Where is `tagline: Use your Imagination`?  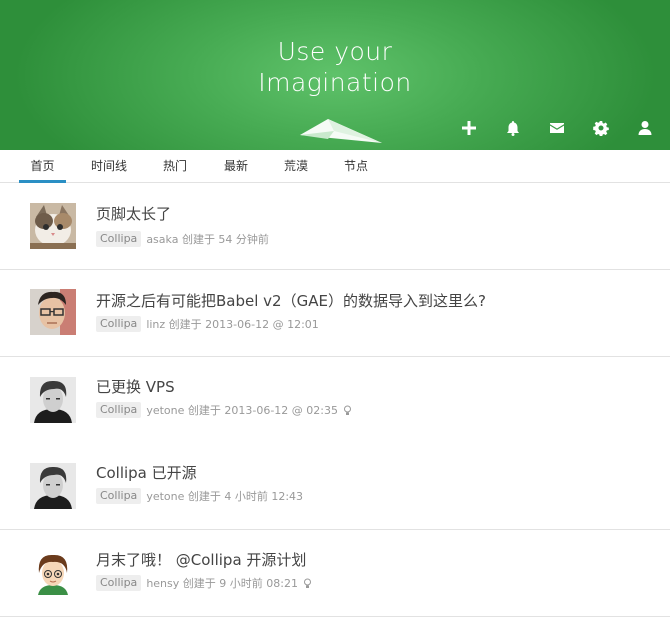
tagline: Use your Imagination is located at coordinates (335, 67).